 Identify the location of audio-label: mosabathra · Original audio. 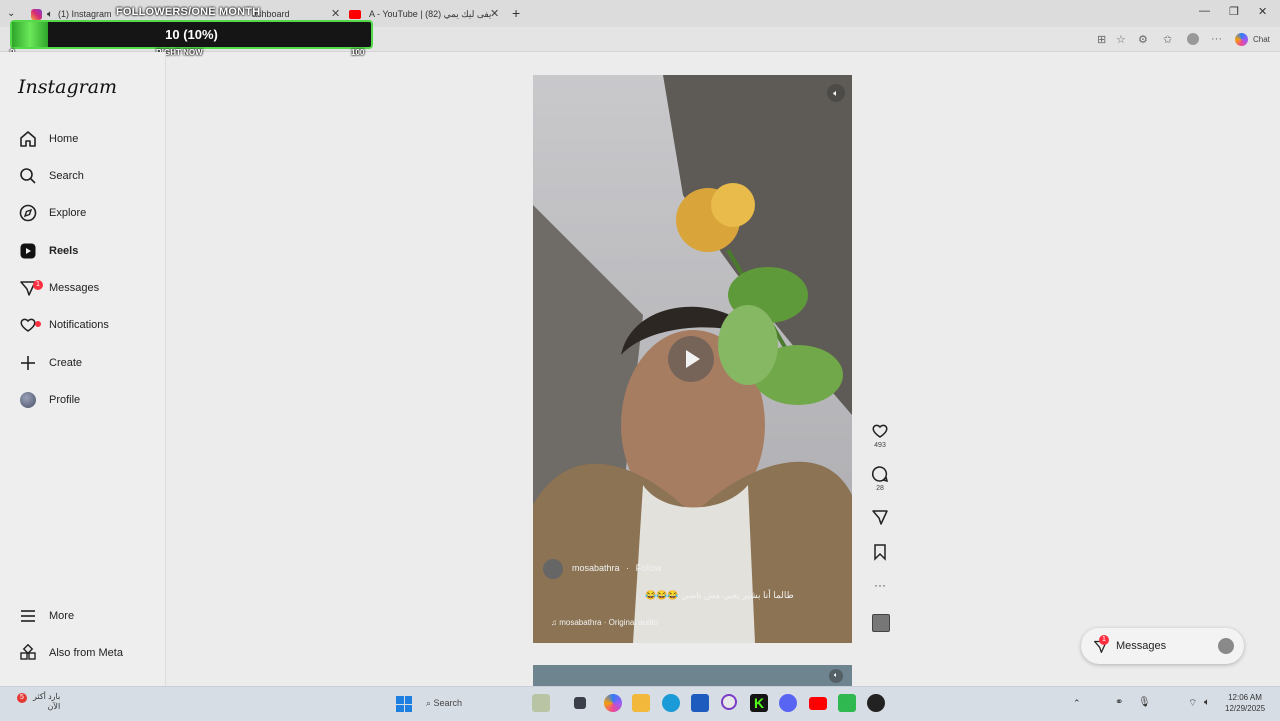
(608, 622).